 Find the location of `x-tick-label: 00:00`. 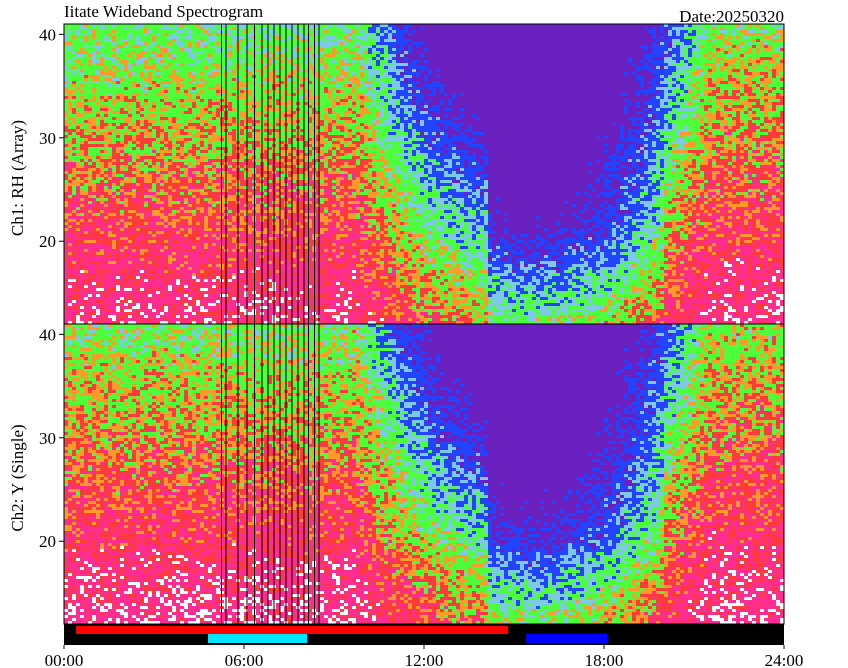

x-tick-label: 00:00 is located at coordinates (64, 659).